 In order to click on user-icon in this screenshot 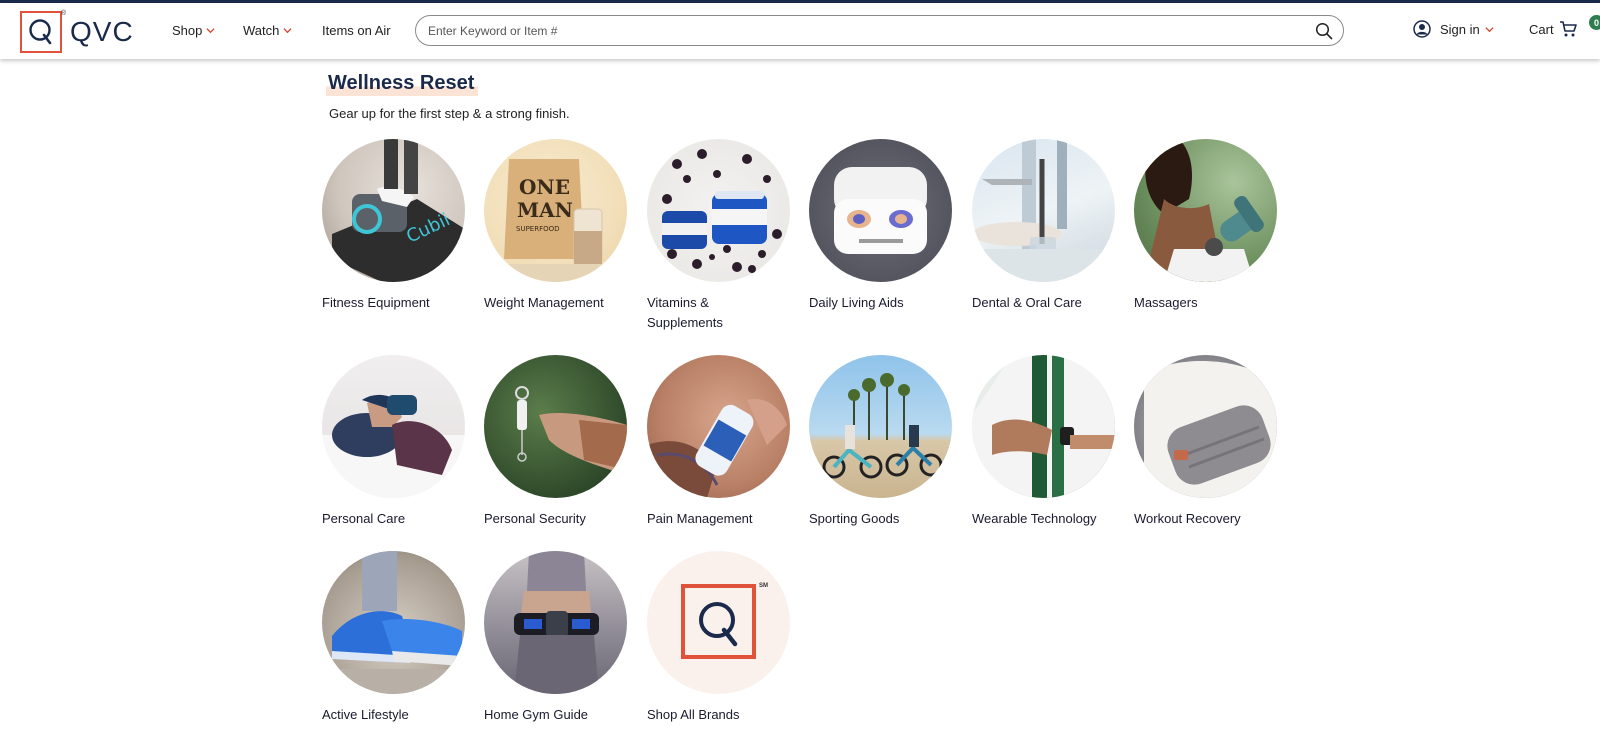, I will do `click(1422, 29)`.